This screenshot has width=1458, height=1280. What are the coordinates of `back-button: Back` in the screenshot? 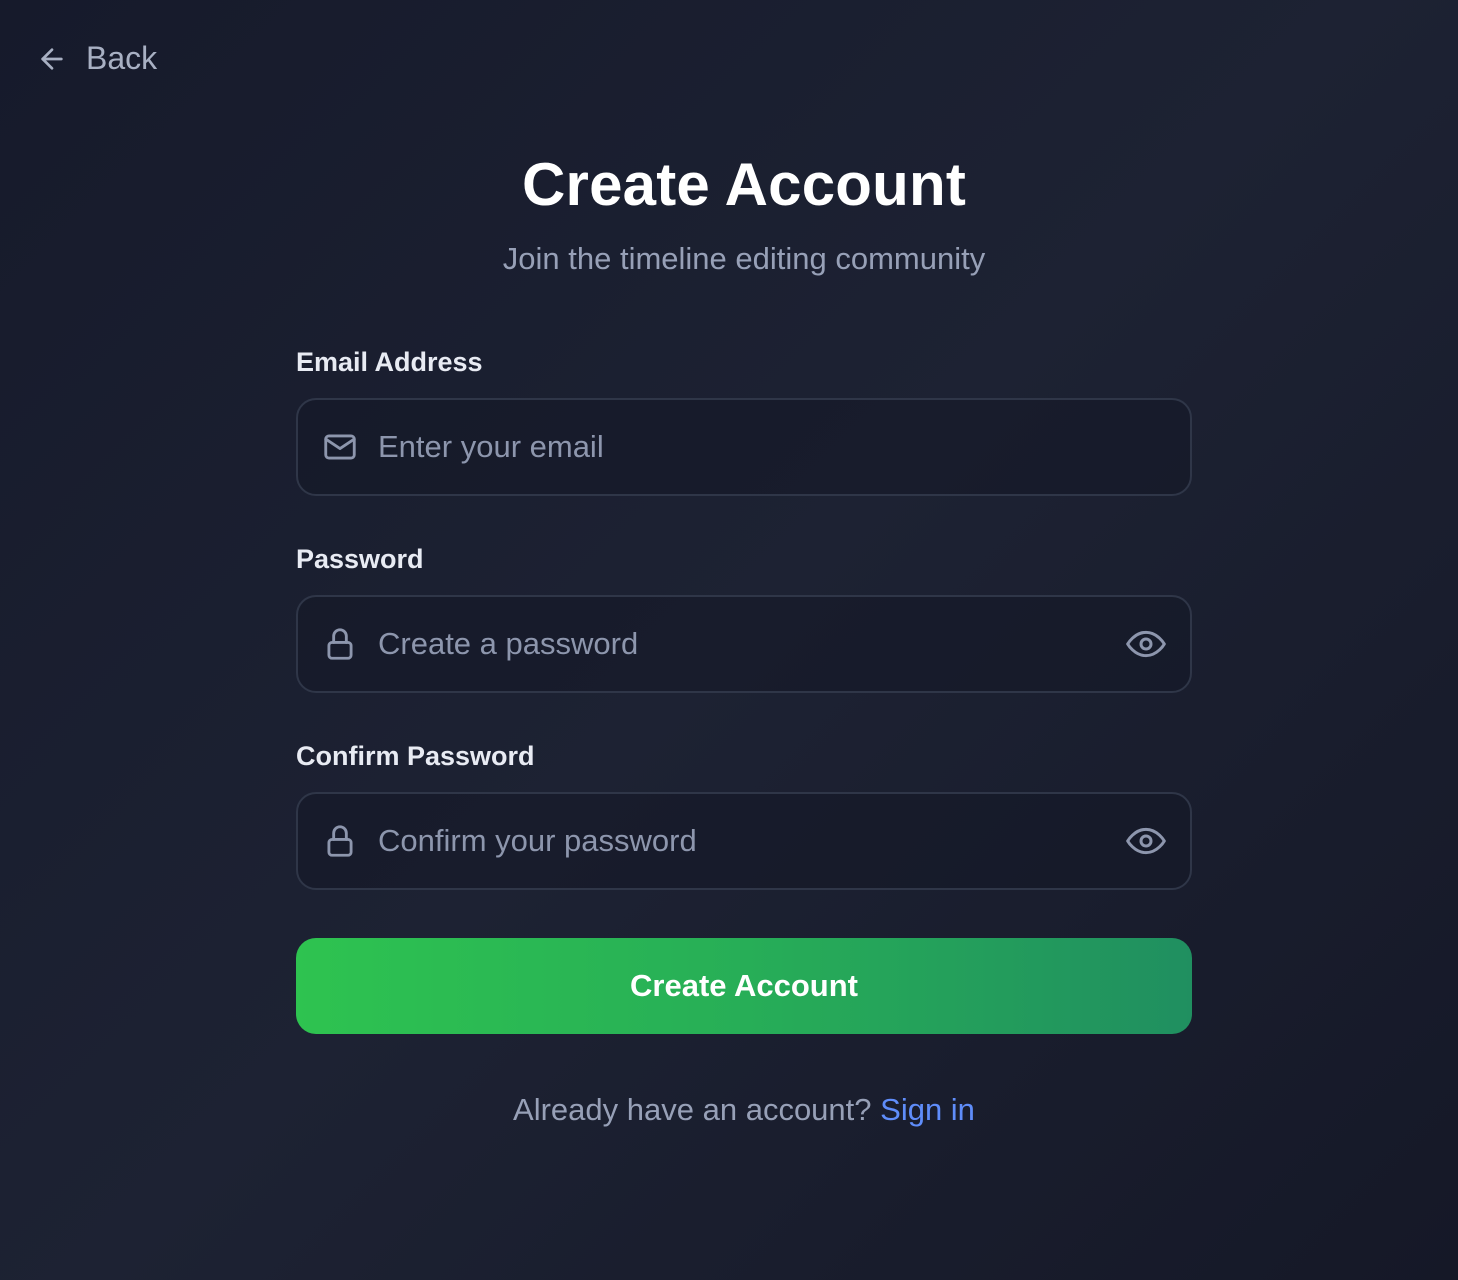 It's located at (96, 58).